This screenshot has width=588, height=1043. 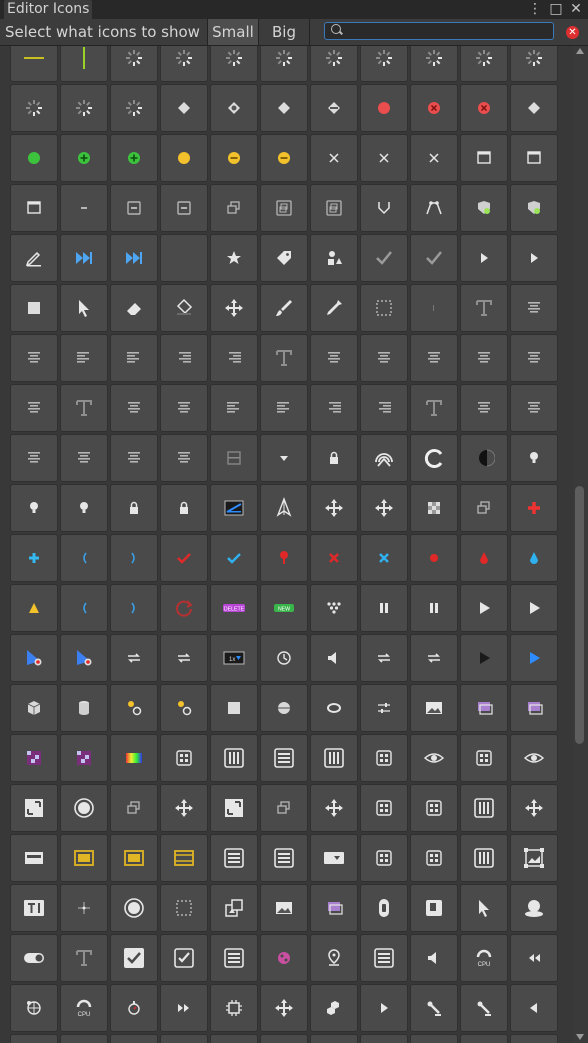 I want to click on fast-forward-icon, so click(x=184, y=1008).